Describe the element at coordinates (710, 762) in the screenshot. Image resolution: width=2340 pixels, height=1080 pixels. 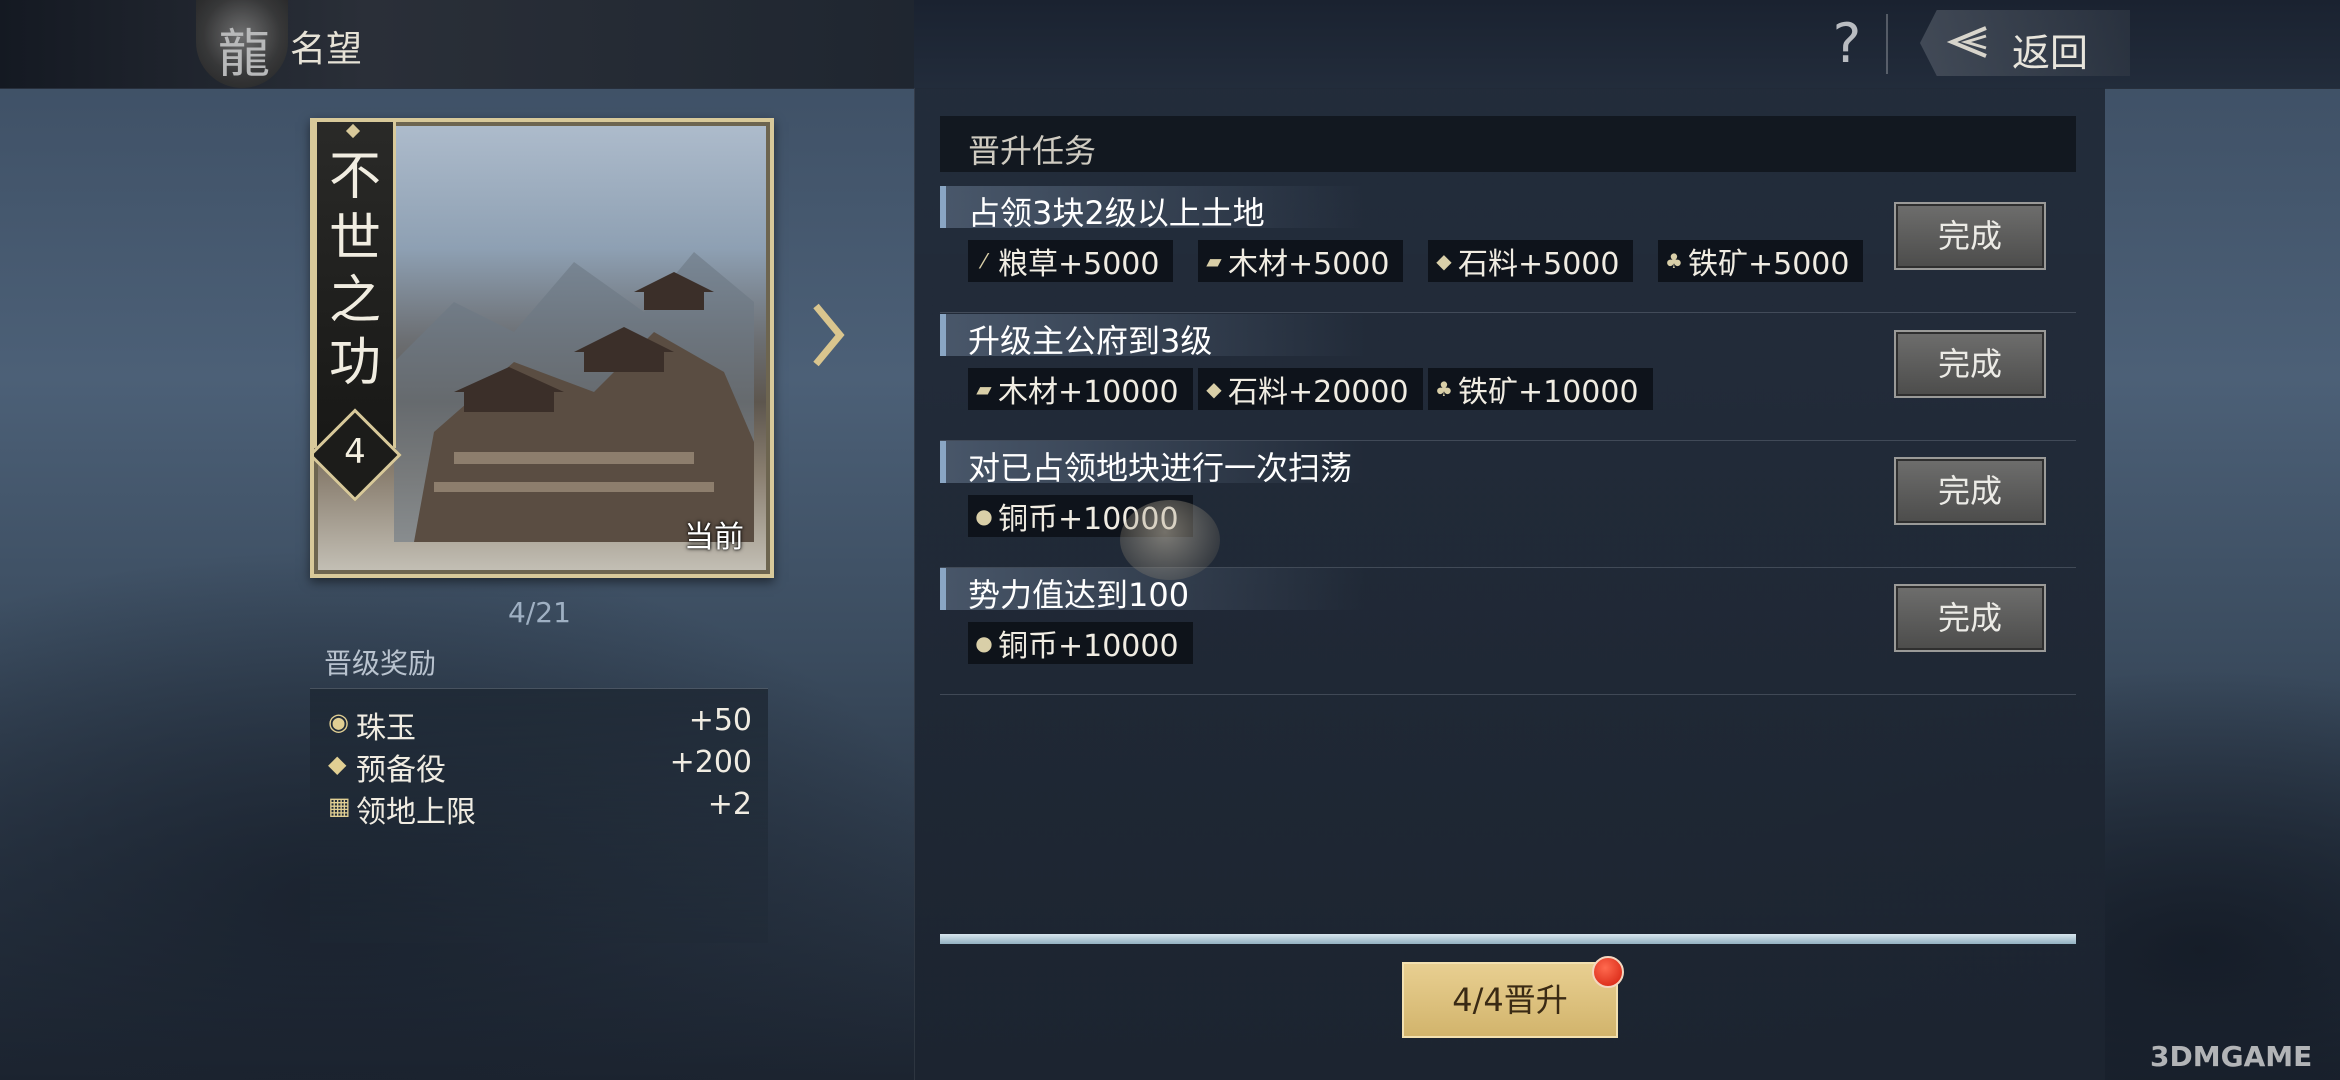
I see `reward-value: +200` at that location.